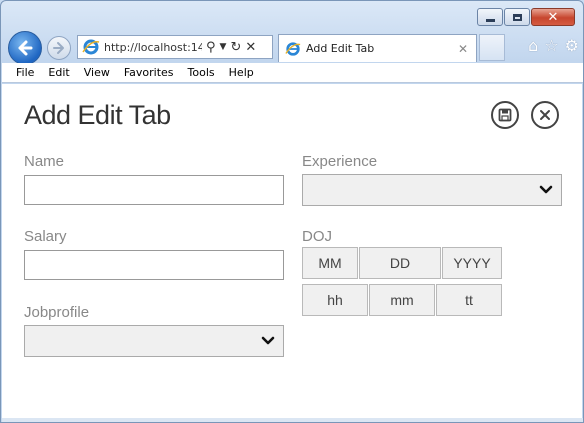  What do you see at coordinates (377, 48) in the screenshot?
I see `browser-tab: Add Edit Tab ✕` at bounding box center [377, 48].